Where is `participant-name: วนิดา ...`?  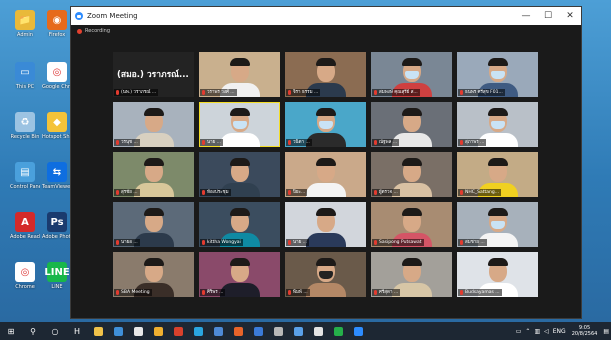 participant-name: วนิดา ... is located at coordinates (301, 142).